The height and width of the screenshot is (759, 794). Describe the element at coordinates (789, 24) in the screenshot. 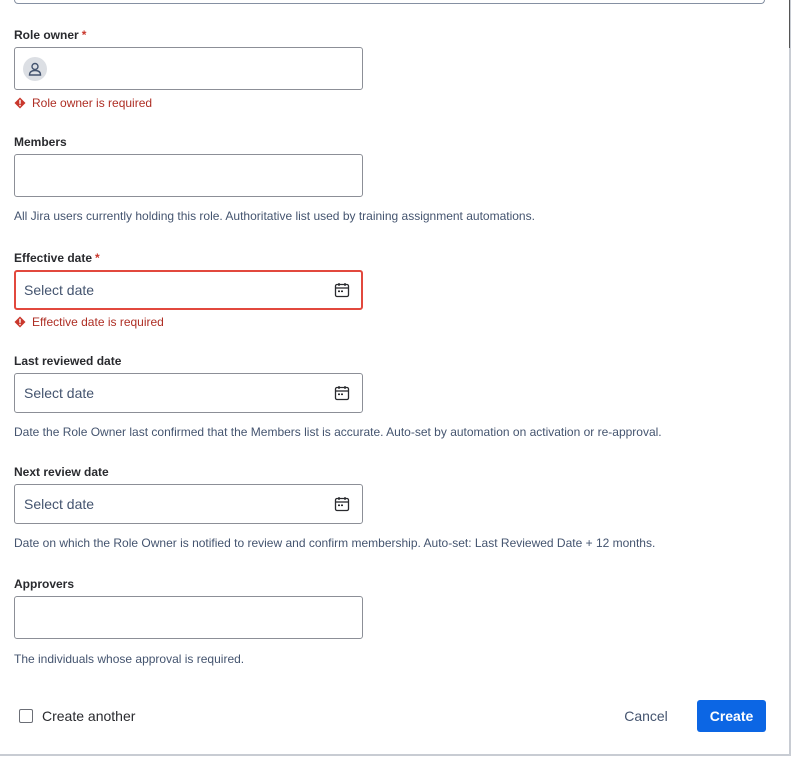

I see `scrollbar-edge` at that location.